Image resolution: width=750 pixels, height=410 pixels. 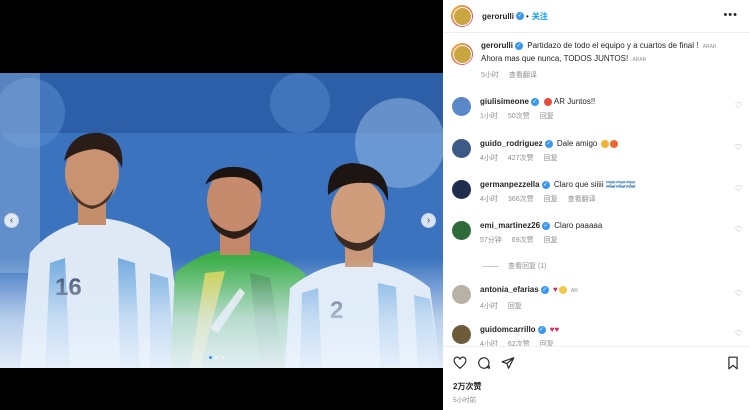 What do you see at coordinates (428, 220) in the screenshot?
I see `next-photo-button: ›` at bounding box center [428, 220].